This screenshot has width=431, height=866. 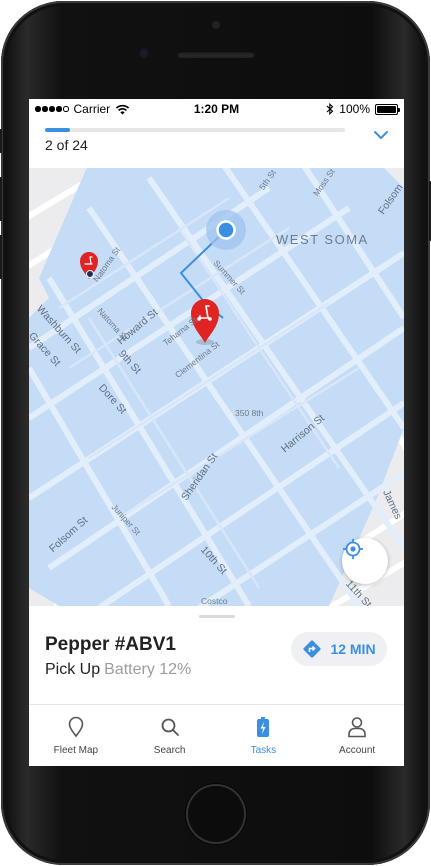 What do you see at coordinates (1, 257) in the screenshot?
I see `volume-down-button` at bounding box center [1, 257].